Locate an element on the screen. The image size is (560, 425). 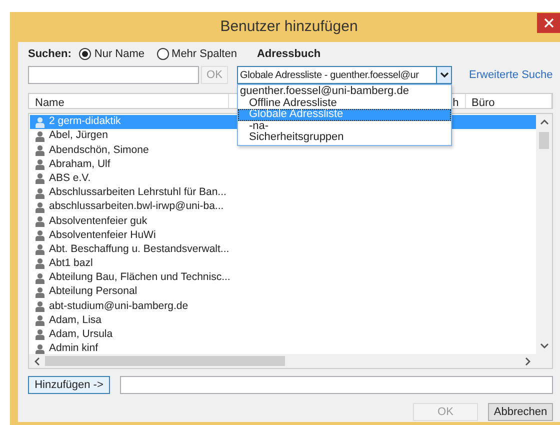
scroll-right-icon is located at coordinates (528, 361).